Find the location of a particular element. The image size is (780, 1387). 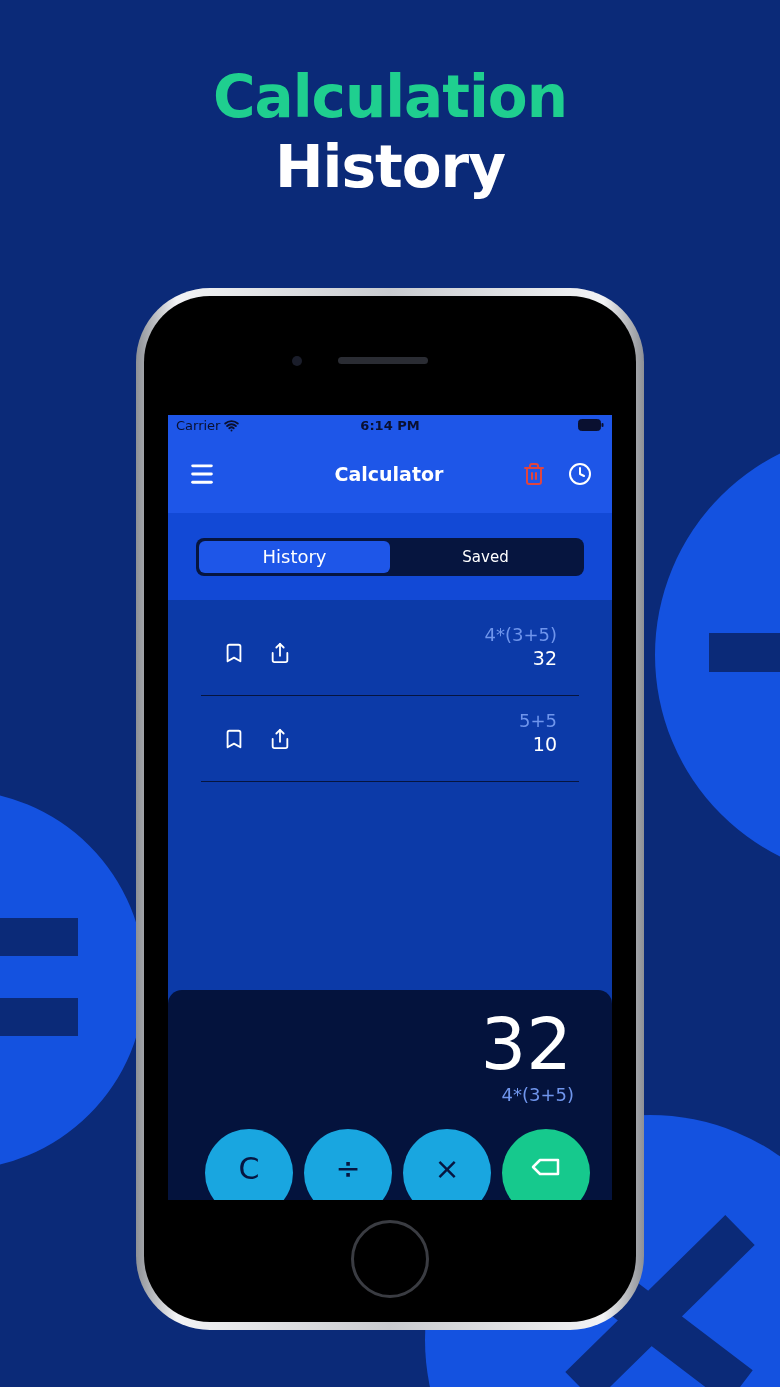

carrier-label: Carrier is located at coordinates (198, 425).